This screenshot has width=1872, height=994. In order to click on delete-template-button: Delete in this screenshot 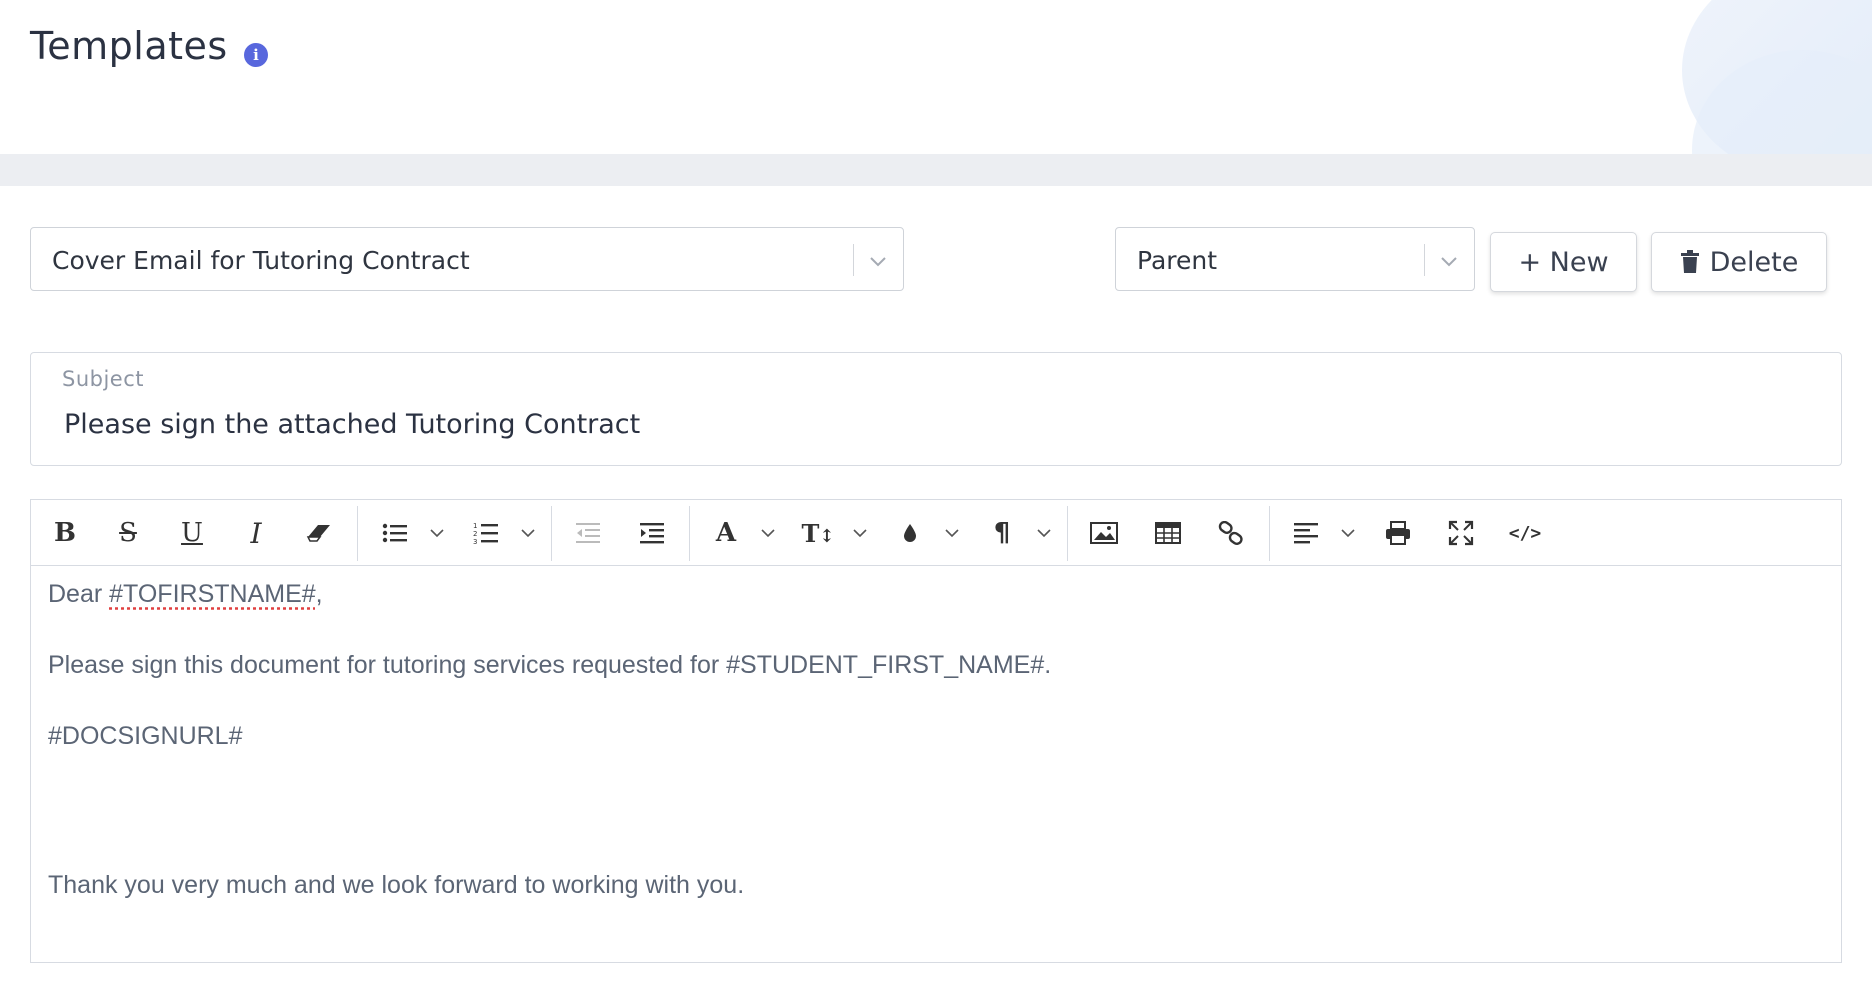, I will do `click(1739, 262)`.